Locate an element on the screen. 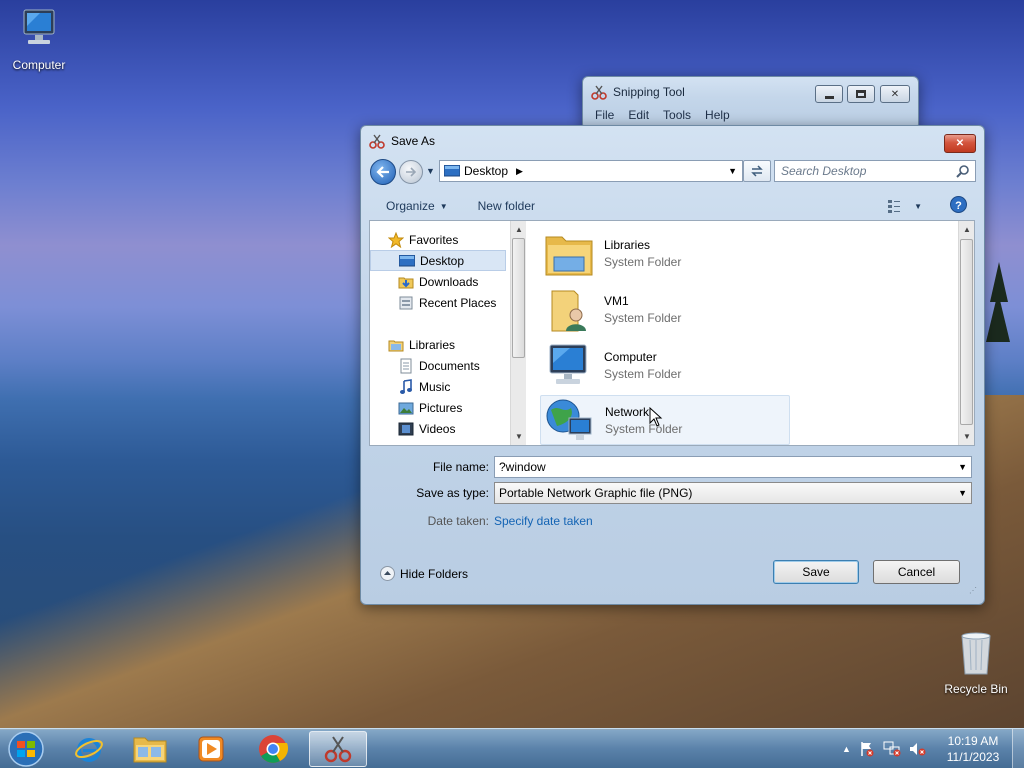 The width and height of the screenshot is (1024, 768). nav-music: Music is located at coordinates (438, 386).